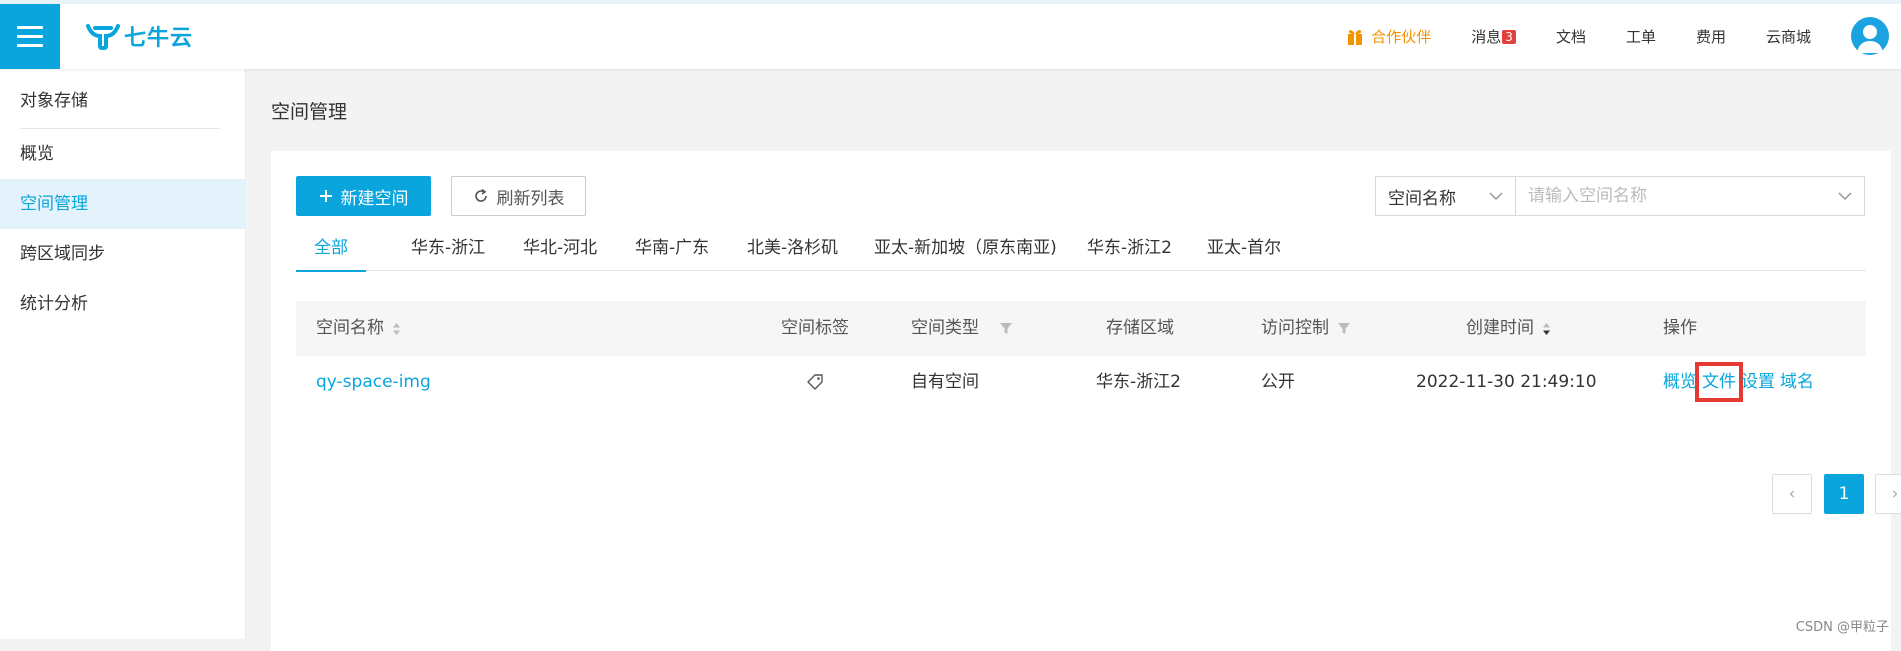  I want to click on nav-mall: 云商城, so click(1788, 36).